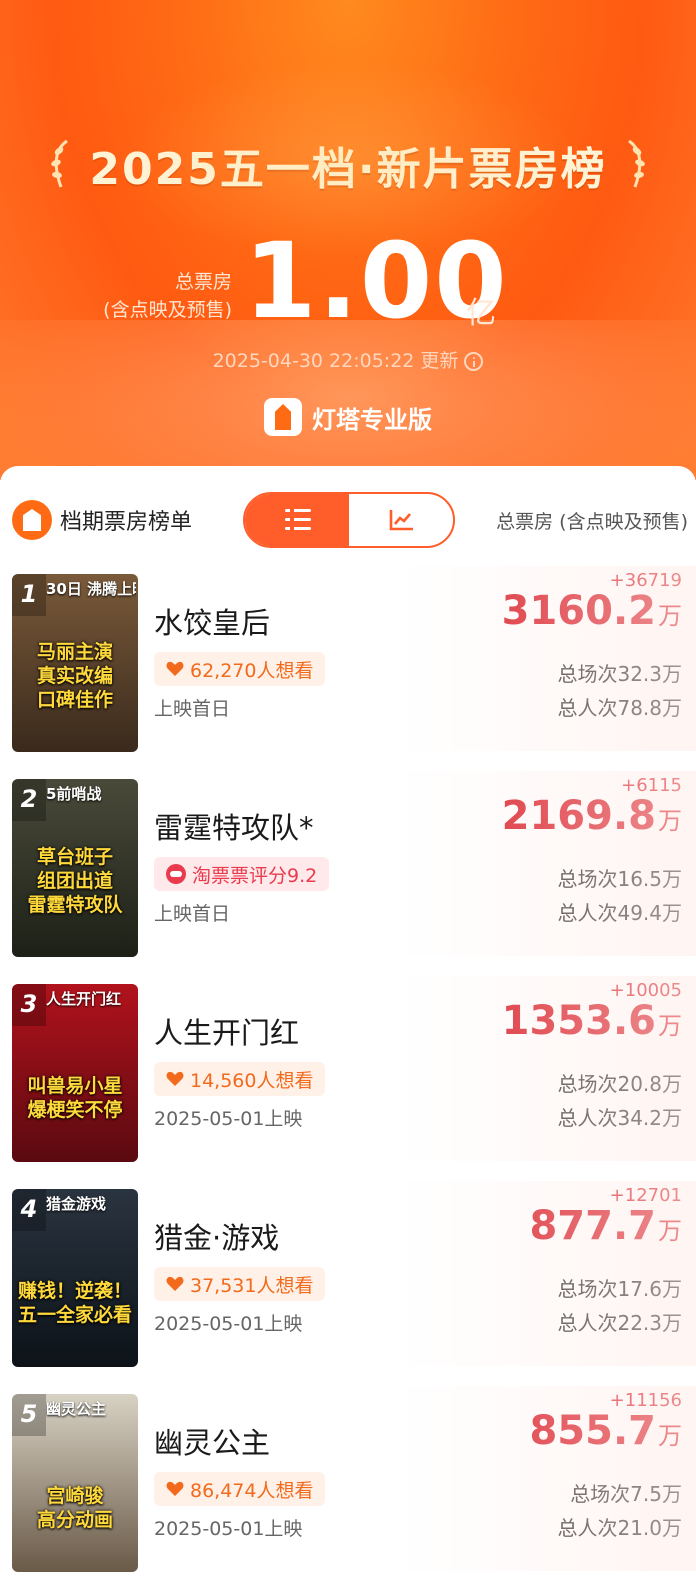 Image resolution: width=696 pixels, height=1591 pixels. What do you see at coordinates (605, 1431) in the screenshot?
I see `box-office-value: 855.7万` at bounding box center [605, 1431].